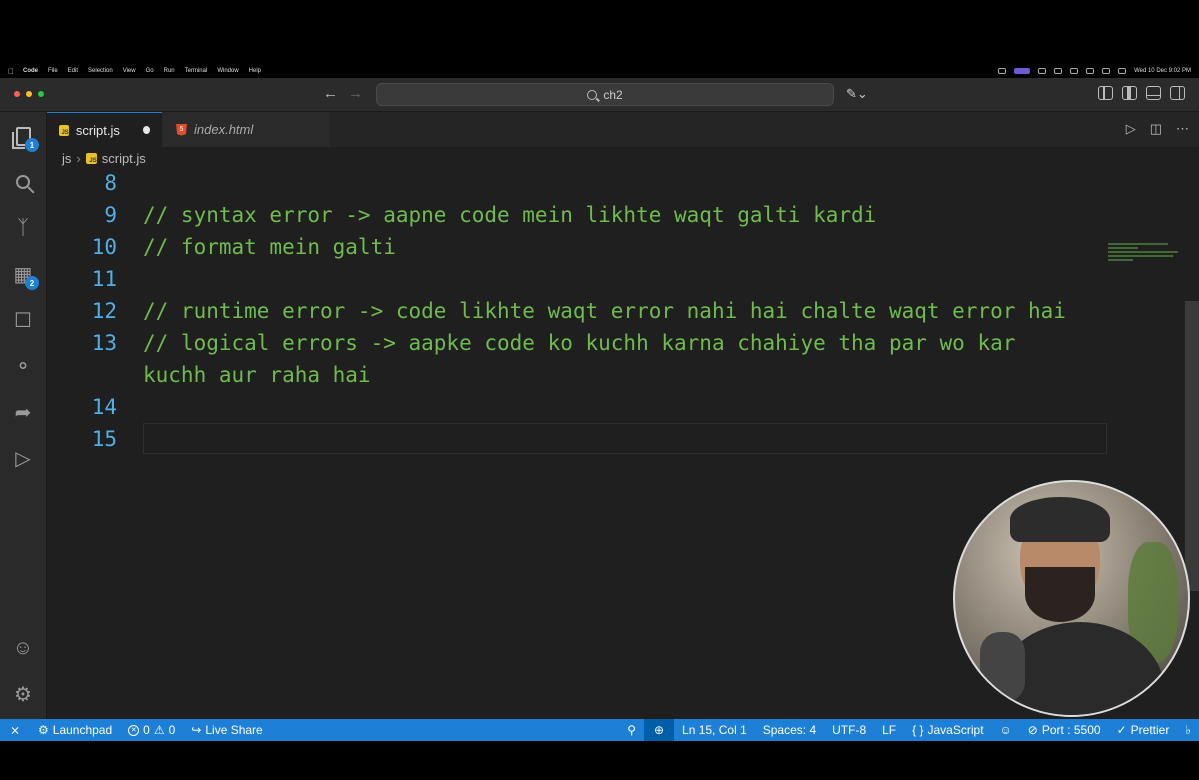 The width and height of the screenshot is (1199, 780). Describe the element at coordinates (146, 730) in the screenshot. I see `error-count: 0` at that location.